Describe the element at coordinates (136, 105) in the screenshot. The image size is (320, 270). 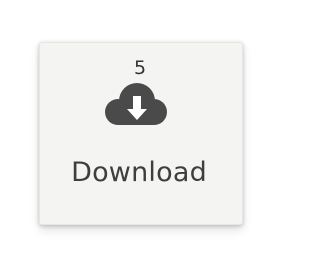
I see `cloud-download-icon` at that location.